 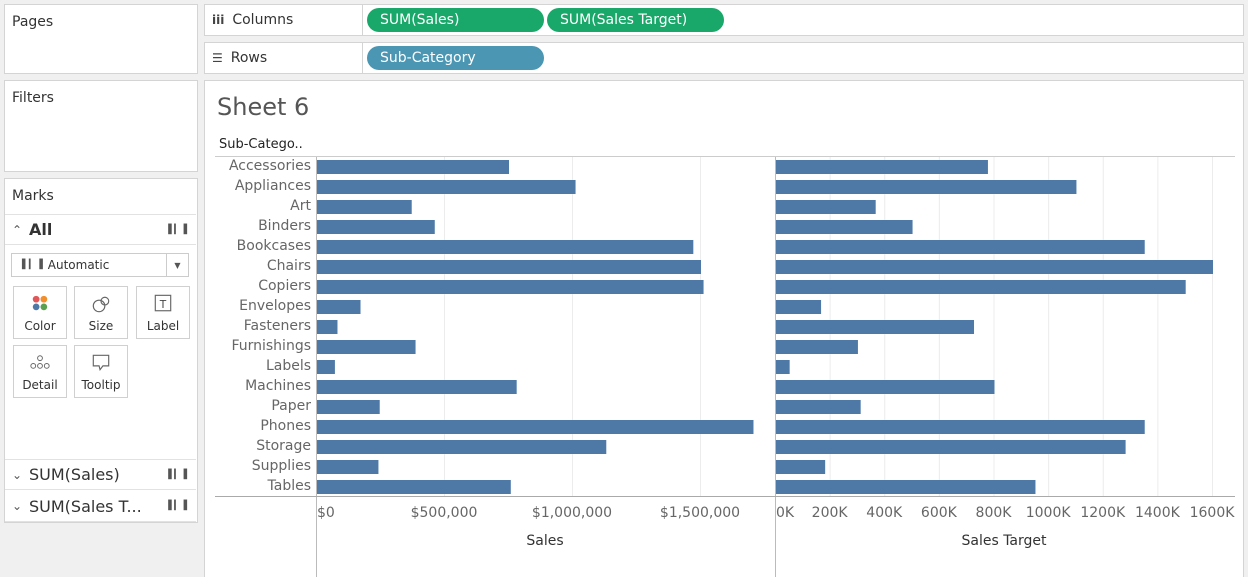 What do you see at coordinates (33, 22) in the screenshot?
I see `pages-title: Pages` at bounding box center [33, 22].